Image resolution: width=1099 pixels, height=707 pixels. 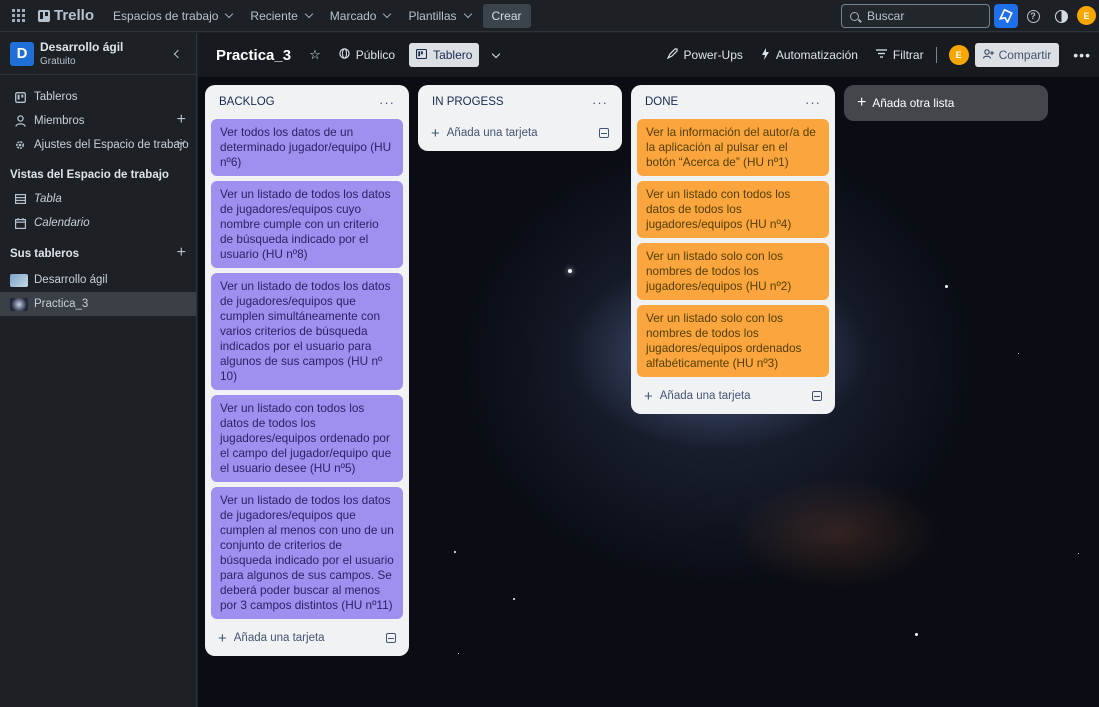 What do you see at coordinates (946, 103) in the screenshot?
I see `add-list-button: + Añada otra lista` at bounding box center [946, 103].